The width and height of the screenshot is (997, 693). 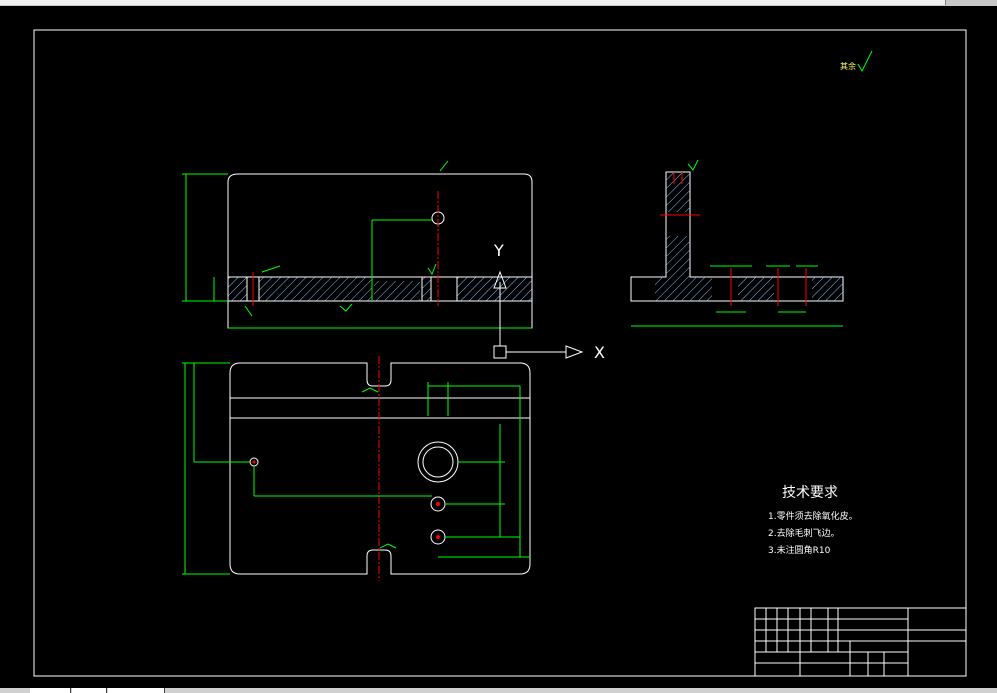 I want to click on tech-requirement-item: 3.未注圆角R10, so click(x=799, y=550).